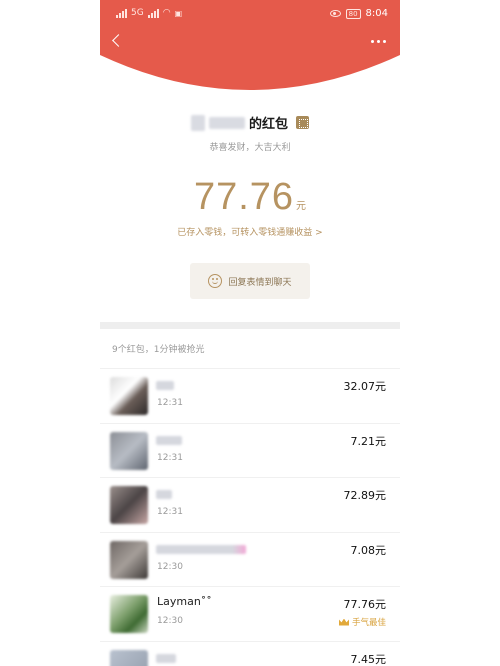 This screenshot has height=666, width=500. What do you see at coordinates (368, 441) in the screenshot?
I see `grab-amount: 7.21元` at bounding box center [368, 441].